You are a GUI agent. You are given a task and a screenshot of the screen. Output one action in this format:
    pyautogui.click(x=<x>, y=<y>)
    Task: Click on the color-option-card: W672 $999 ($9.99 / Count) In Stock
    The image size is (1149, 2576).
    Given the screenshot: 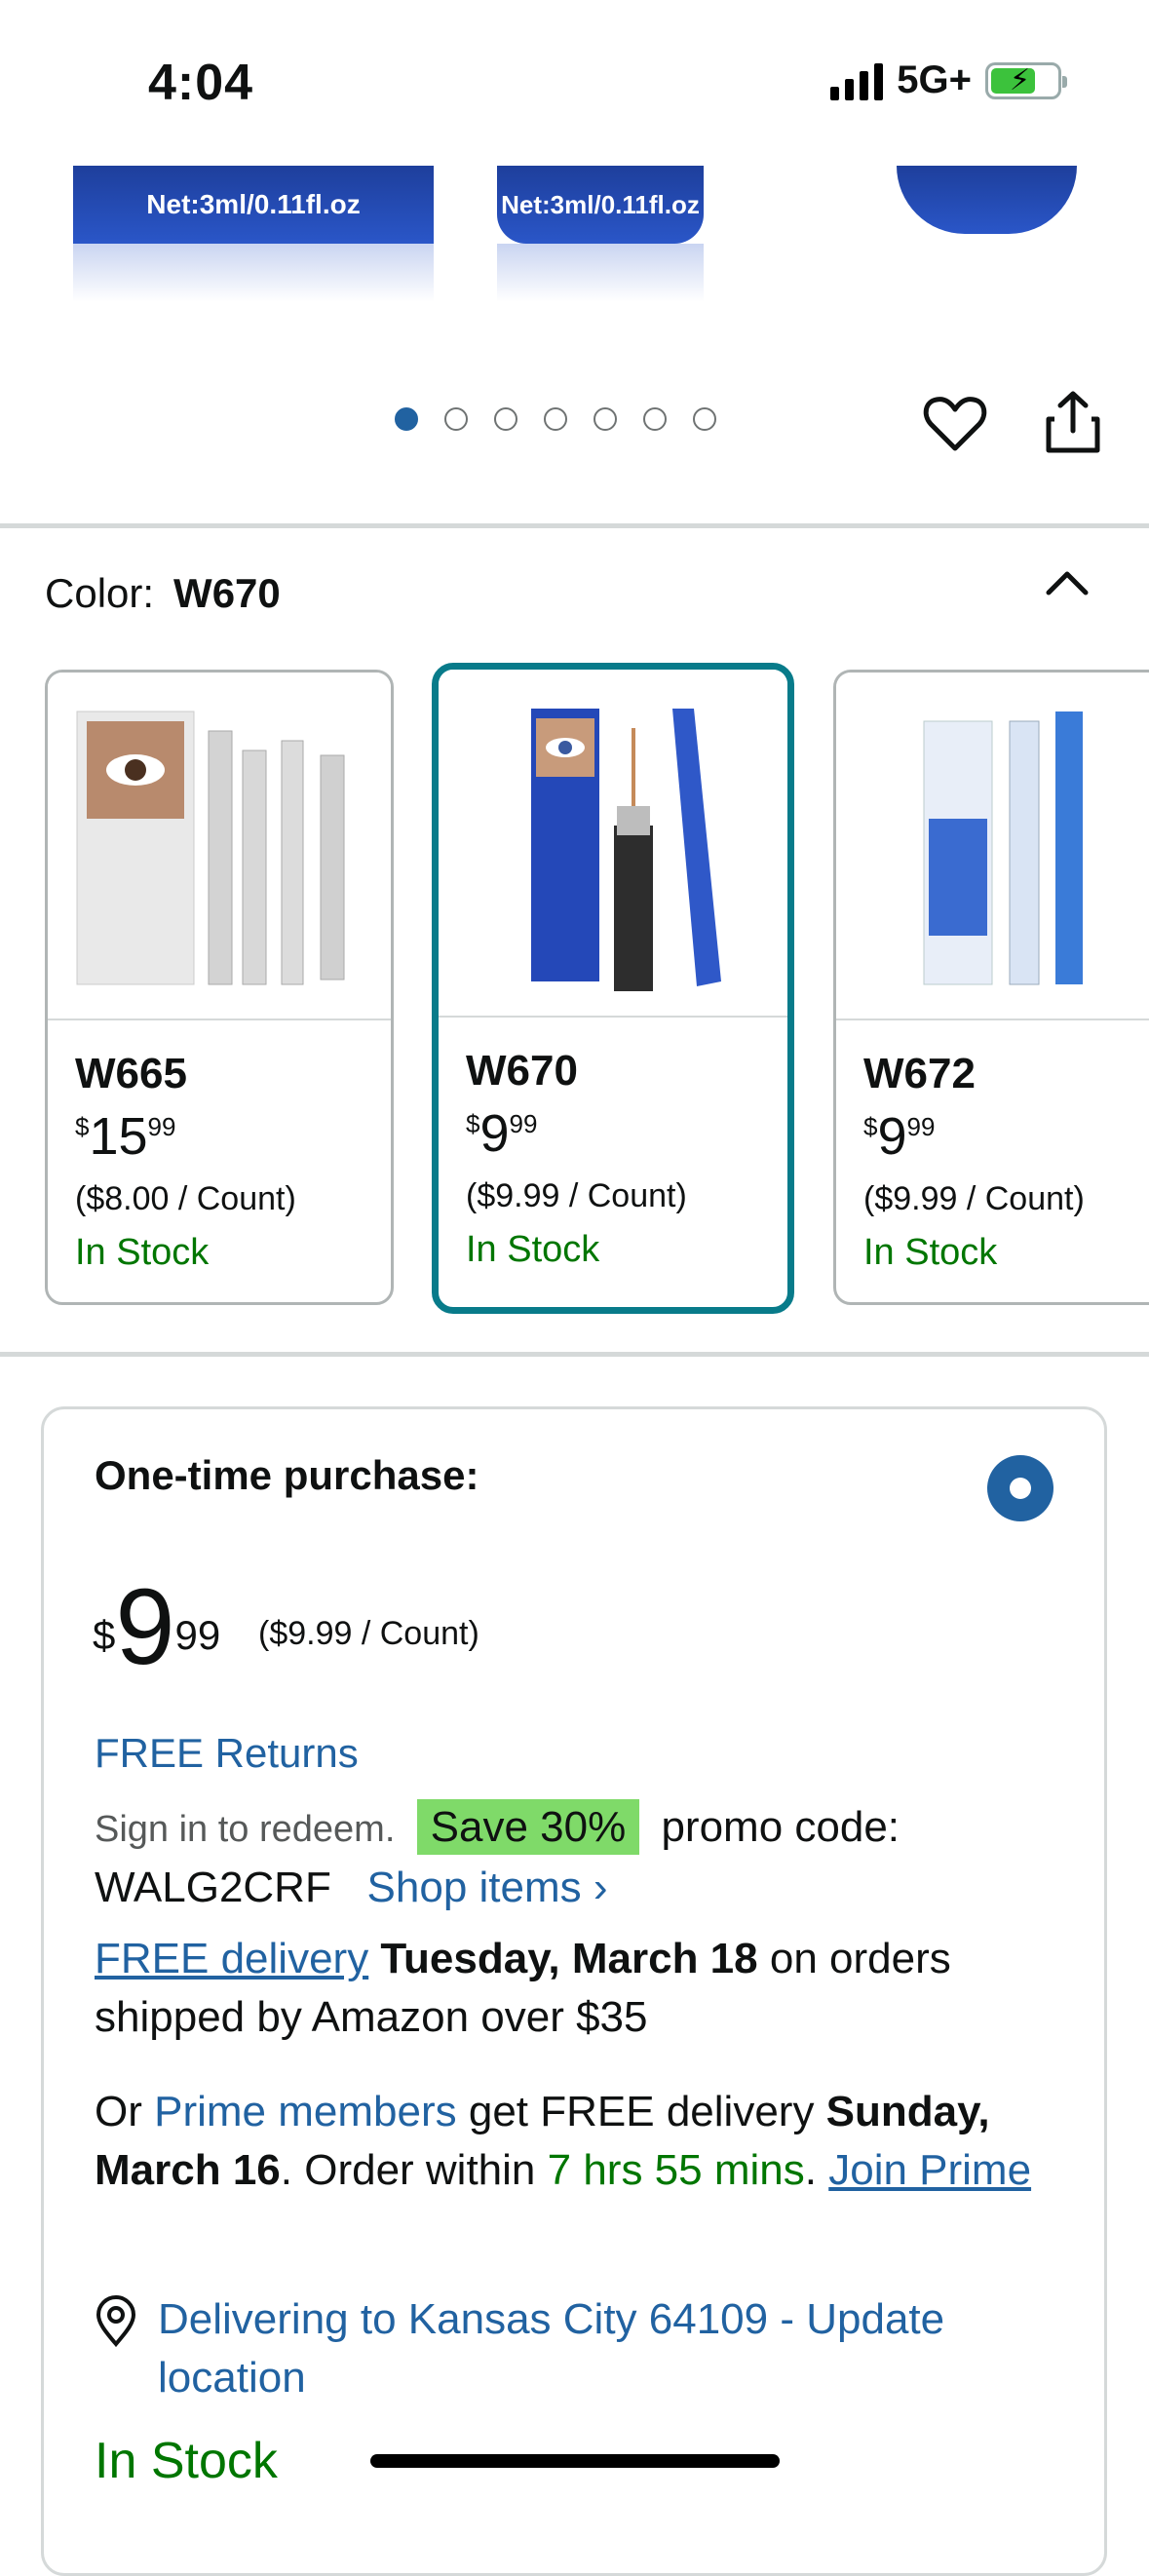 What is the action you would take?
    pyautogui.click(x=991, y=987)
    